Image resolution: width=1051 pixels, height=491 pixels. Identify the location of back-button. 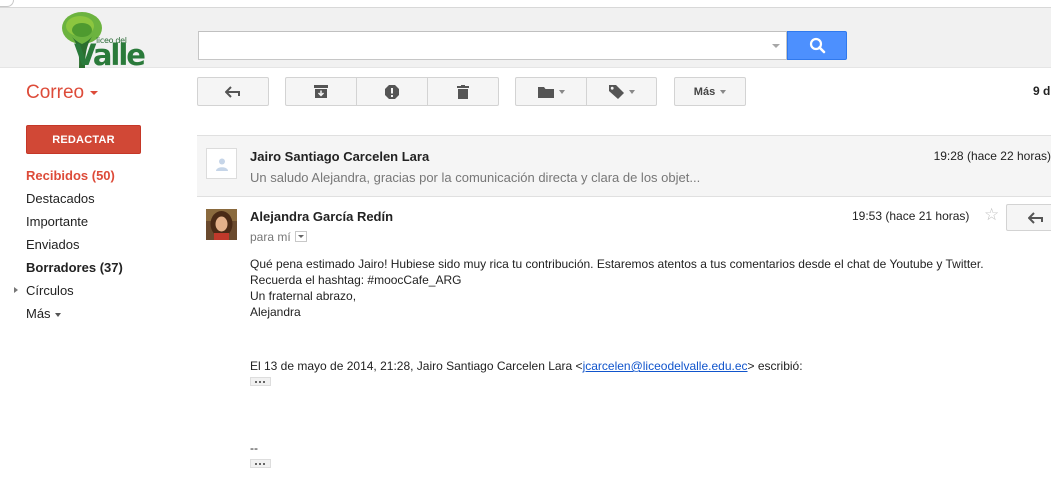
(233, 91).